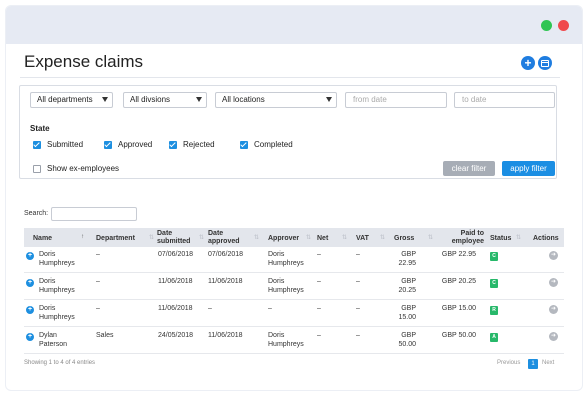 Image resolution: width=588 pixels, height=395 pixels. I want to click on to-date-field: to date, so click(504, 100).